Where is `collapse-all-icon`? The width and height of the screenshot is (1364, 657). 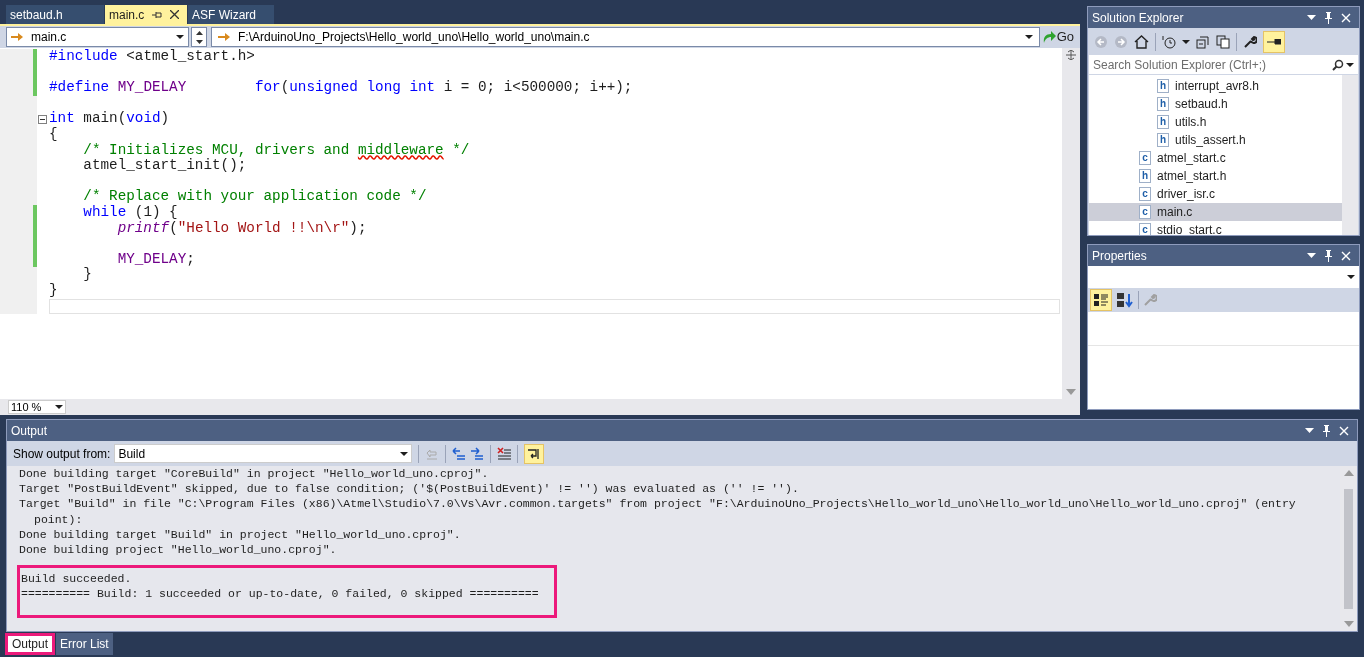
collapse-all-icon is located at coordinates (1203, 41).